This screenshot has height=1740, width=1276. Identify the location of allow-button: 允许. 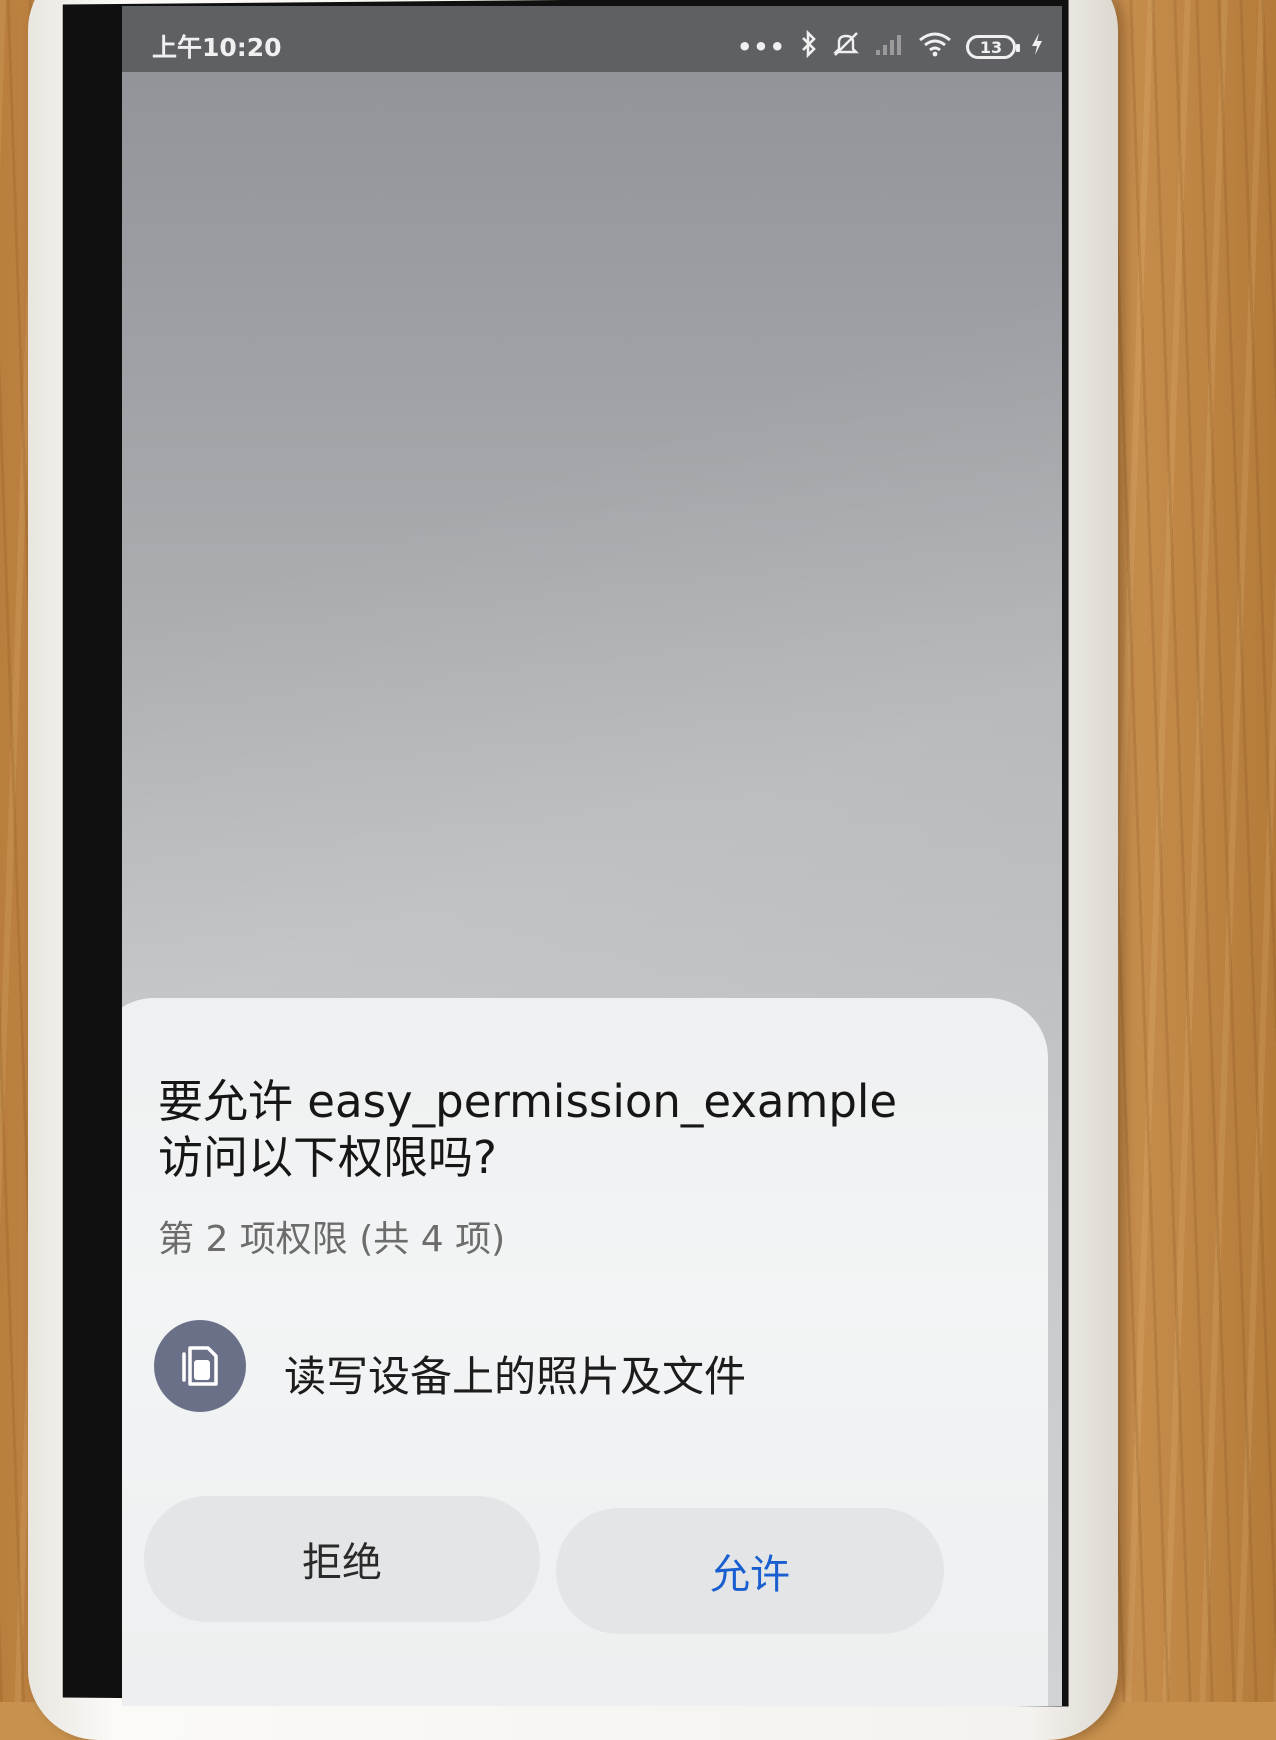
(750, 1571).